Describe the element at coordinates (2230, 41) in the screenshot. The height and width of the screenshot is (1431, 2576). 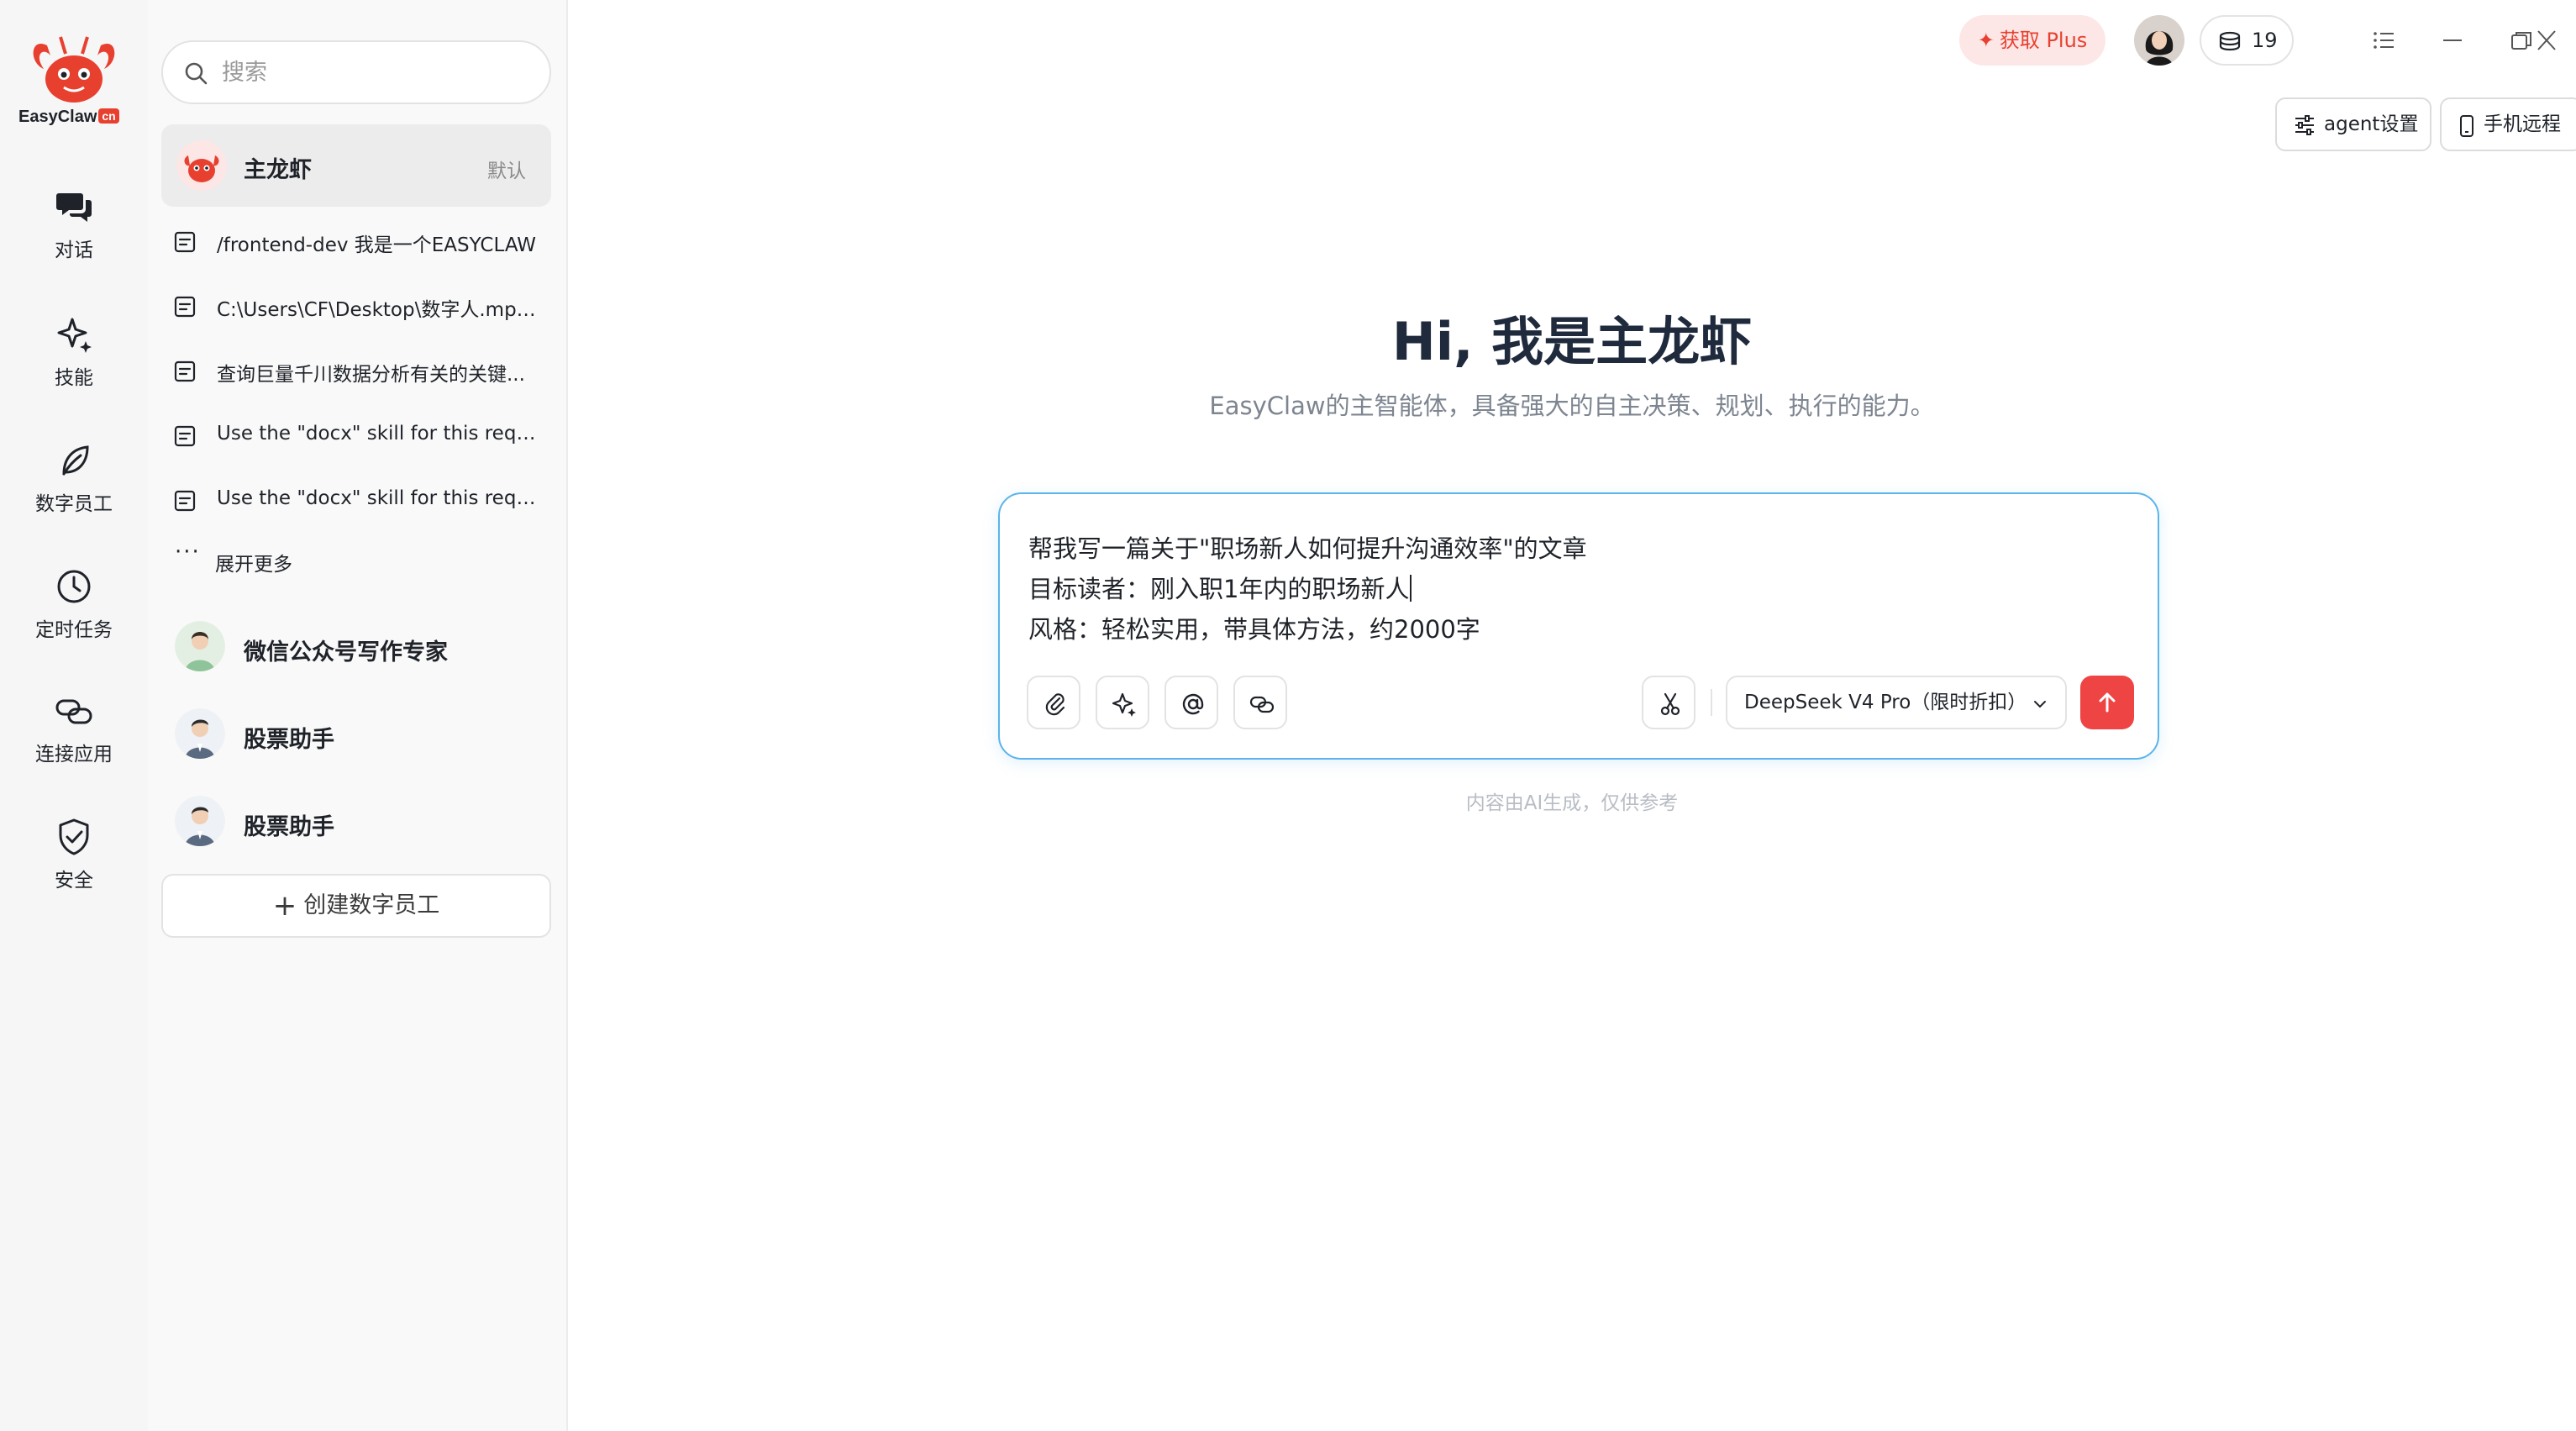
I see `coins-icon` at that location.